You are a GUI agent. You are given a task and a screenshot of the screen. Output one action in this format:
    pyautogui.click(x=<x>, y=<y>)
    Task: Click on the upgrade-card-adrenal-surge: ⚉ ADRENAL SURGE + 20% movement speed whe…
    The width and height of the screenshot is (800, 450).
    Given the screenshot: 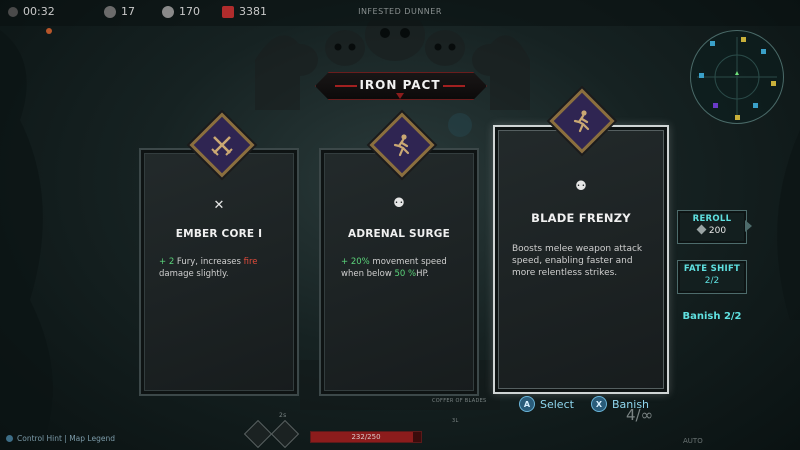 What is the action you would take?
    pyautogui.click(x=399, y=272)
    